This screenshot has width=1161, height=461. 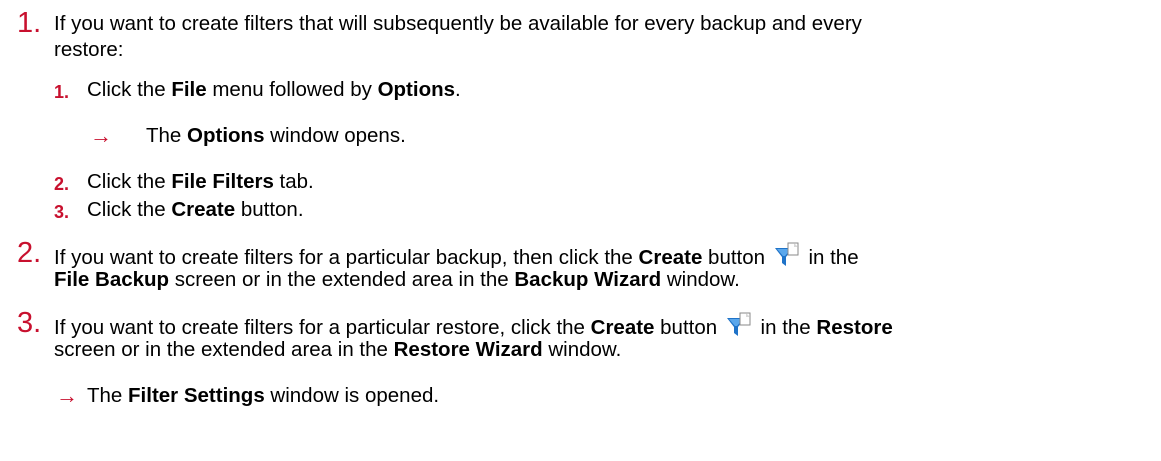 What do you see at coordinates (269, 209) in the screenshot?
I see `substep-3-post: button.` at bounding box center [269, 209].